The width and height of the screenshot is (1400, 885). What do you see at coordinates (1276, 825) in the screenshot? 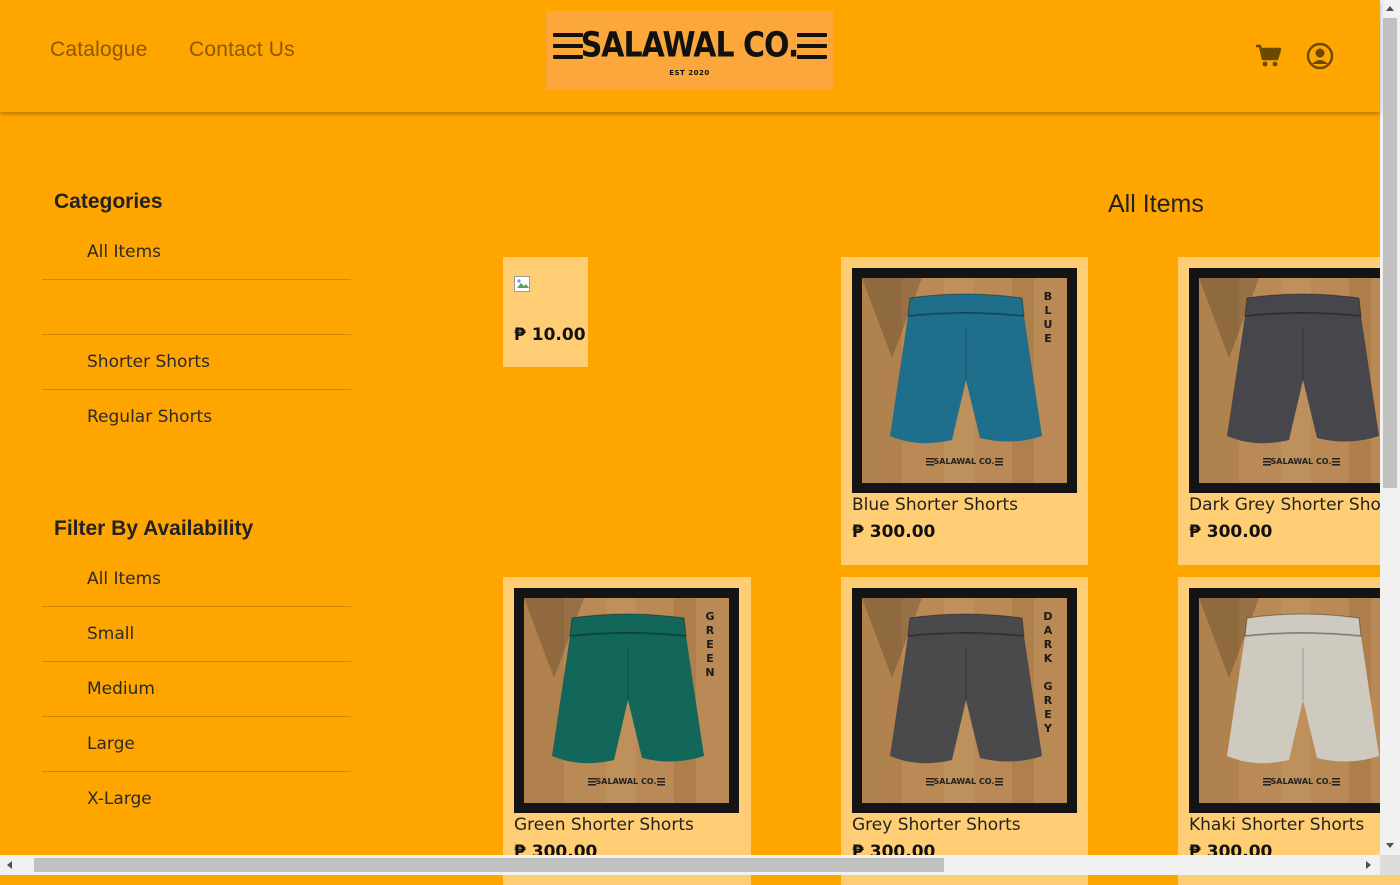
I see `product-name: Khaki Shorter Shorts` at bounding box center [1276, 825].